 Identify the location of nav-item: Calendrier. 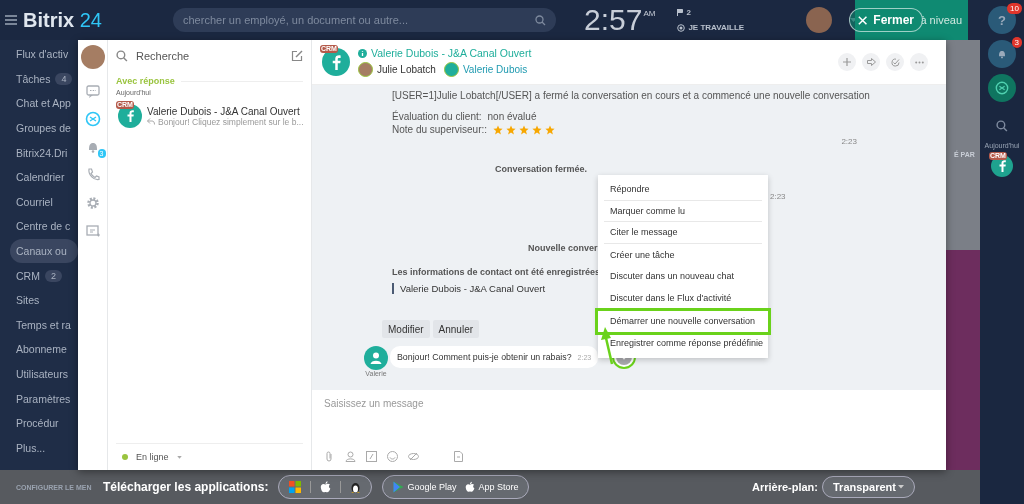
(39, 177).